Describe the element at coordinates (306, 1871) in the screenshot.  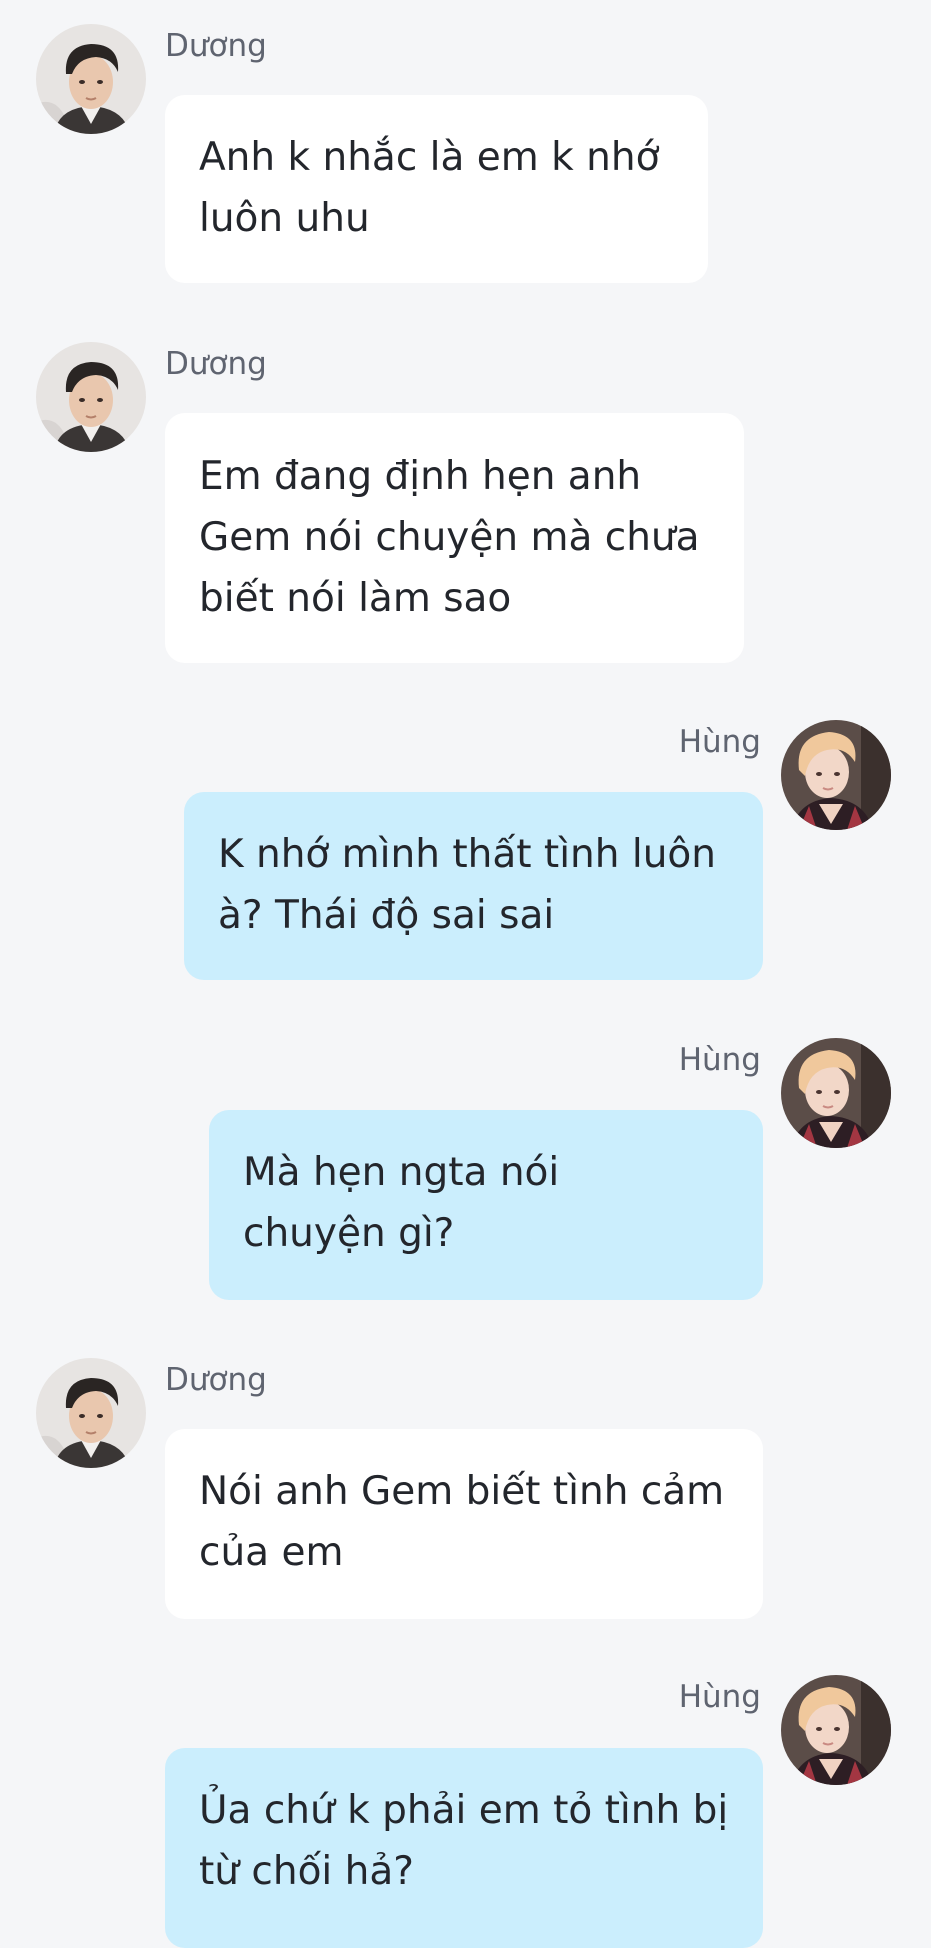
I see `message-text-line: từ chối hả?` at that location.